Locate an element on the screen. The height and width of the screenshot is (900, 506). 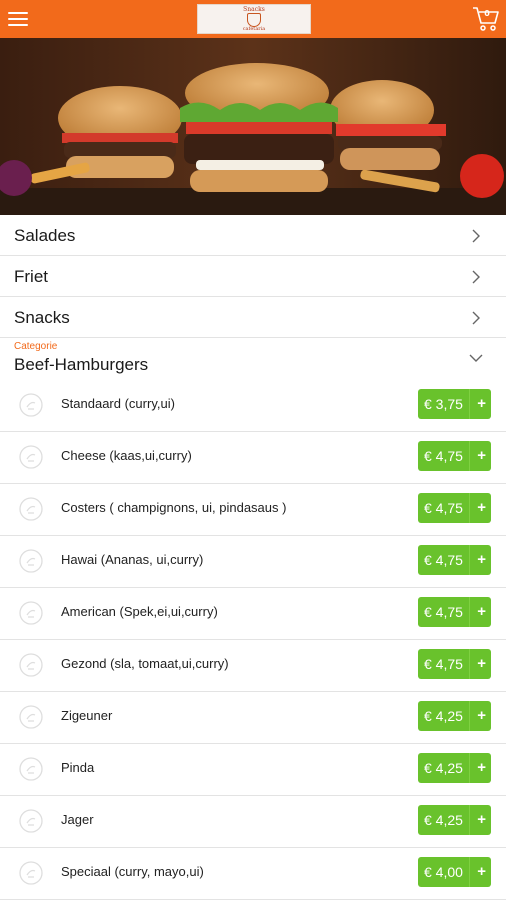
product-name: Costers ( champignons, ui, pindasaus ) is located at coordinates (174, 507).